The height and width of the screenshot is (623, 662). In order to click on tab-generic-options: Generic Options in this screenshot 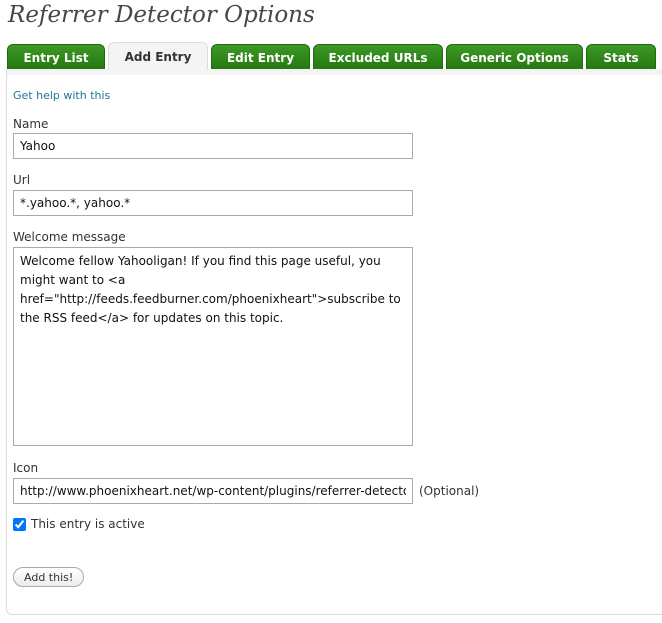, I will do `click(514, 57)`.